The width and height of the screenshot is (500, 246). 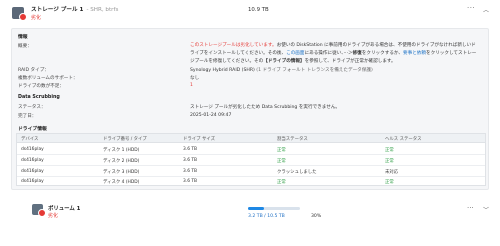 I want to click on support-link: 要事と依頼, so click(x=414, y=53).